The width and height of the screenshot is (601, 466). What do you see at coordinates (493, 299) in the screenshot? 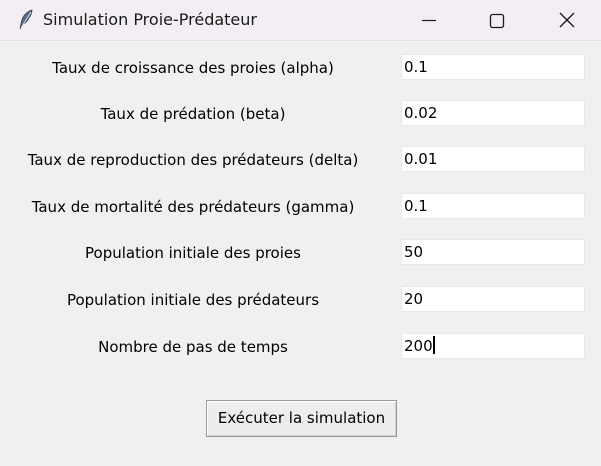
I see `initial-predators-input: 20` at bounding box center [493, 299].